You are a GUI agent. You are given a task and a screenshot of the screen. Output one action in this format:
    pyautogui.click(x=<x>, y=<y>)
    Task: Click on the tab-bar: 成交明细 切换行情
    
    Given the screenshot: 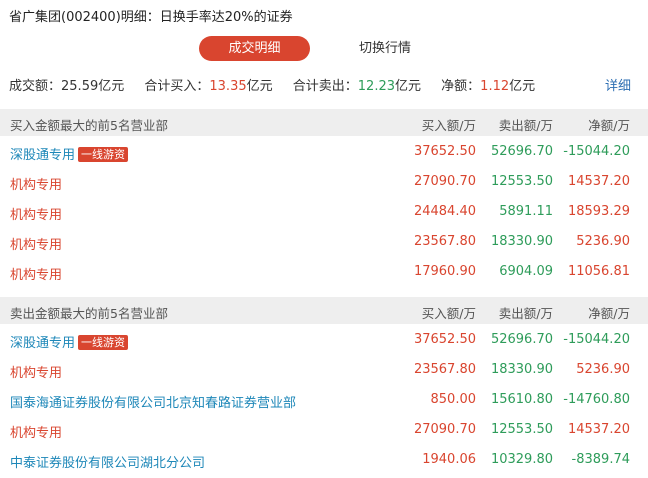 What is the action you would take?
    pyautogui.click(x=319, y=48)
    